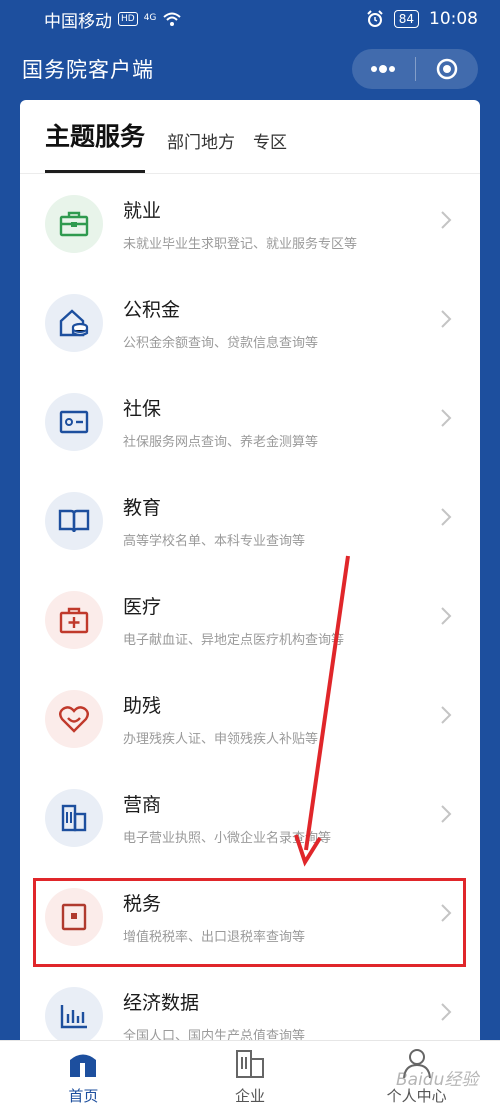  Describe the element at coordinates (74, 619) in the screenshot. I see `medical-kit-icon` at that location.